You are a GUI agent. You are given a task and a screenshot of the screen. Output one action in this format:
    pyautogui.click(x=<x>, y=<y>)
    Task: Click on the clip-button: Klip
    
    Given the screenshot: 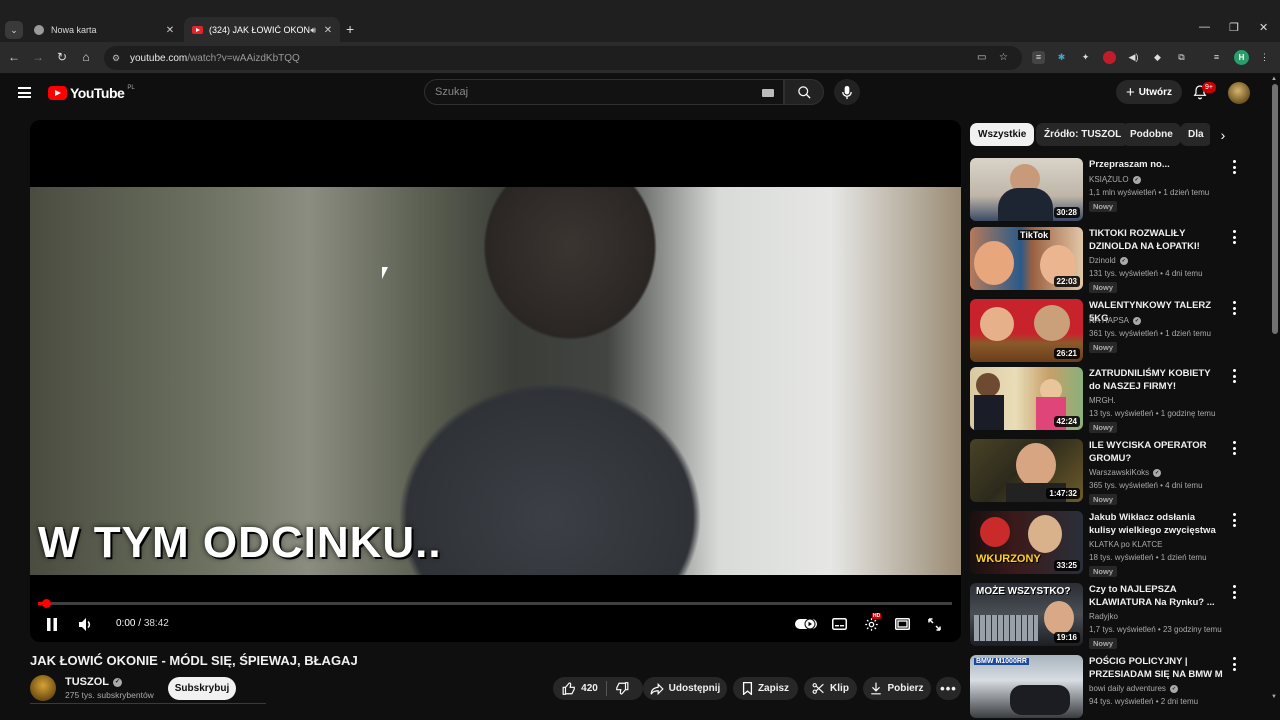 What is the action you would take?
    pyautogui.click(x=830, y=688)
    